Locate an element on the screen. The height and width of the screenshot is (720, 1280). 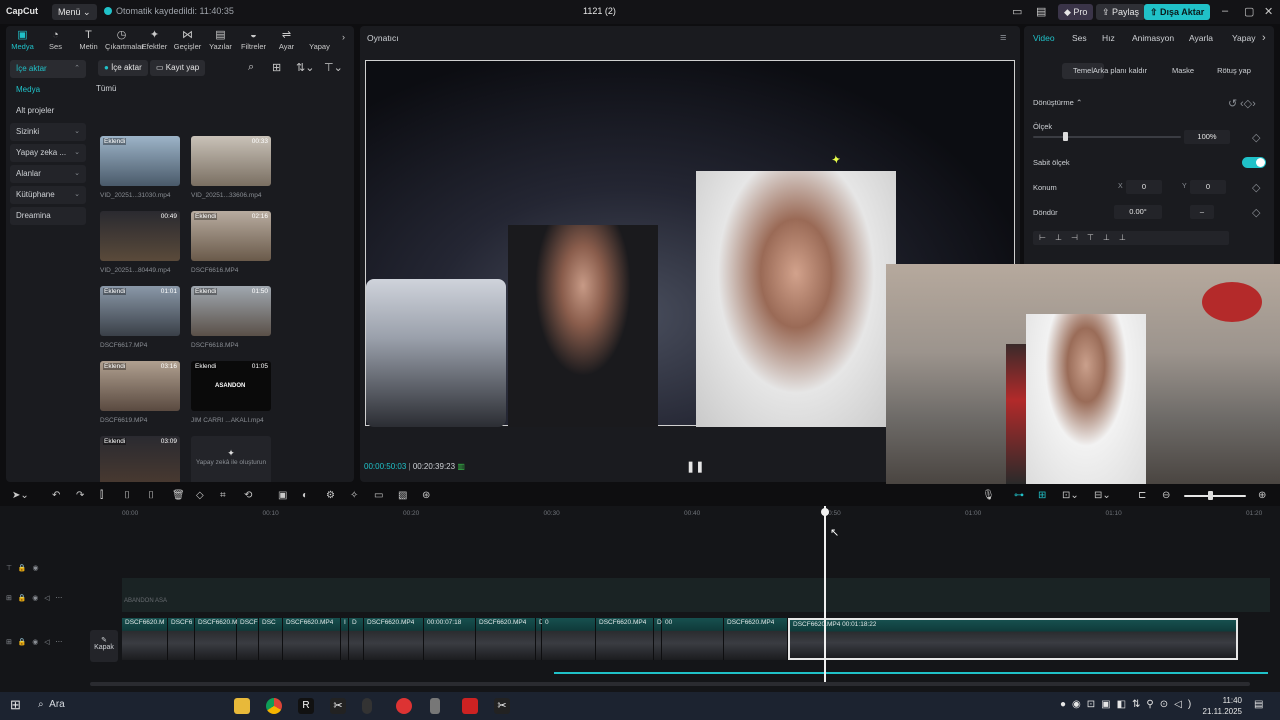
crop-icon: ⌗ is located at coordinates (223, 495).